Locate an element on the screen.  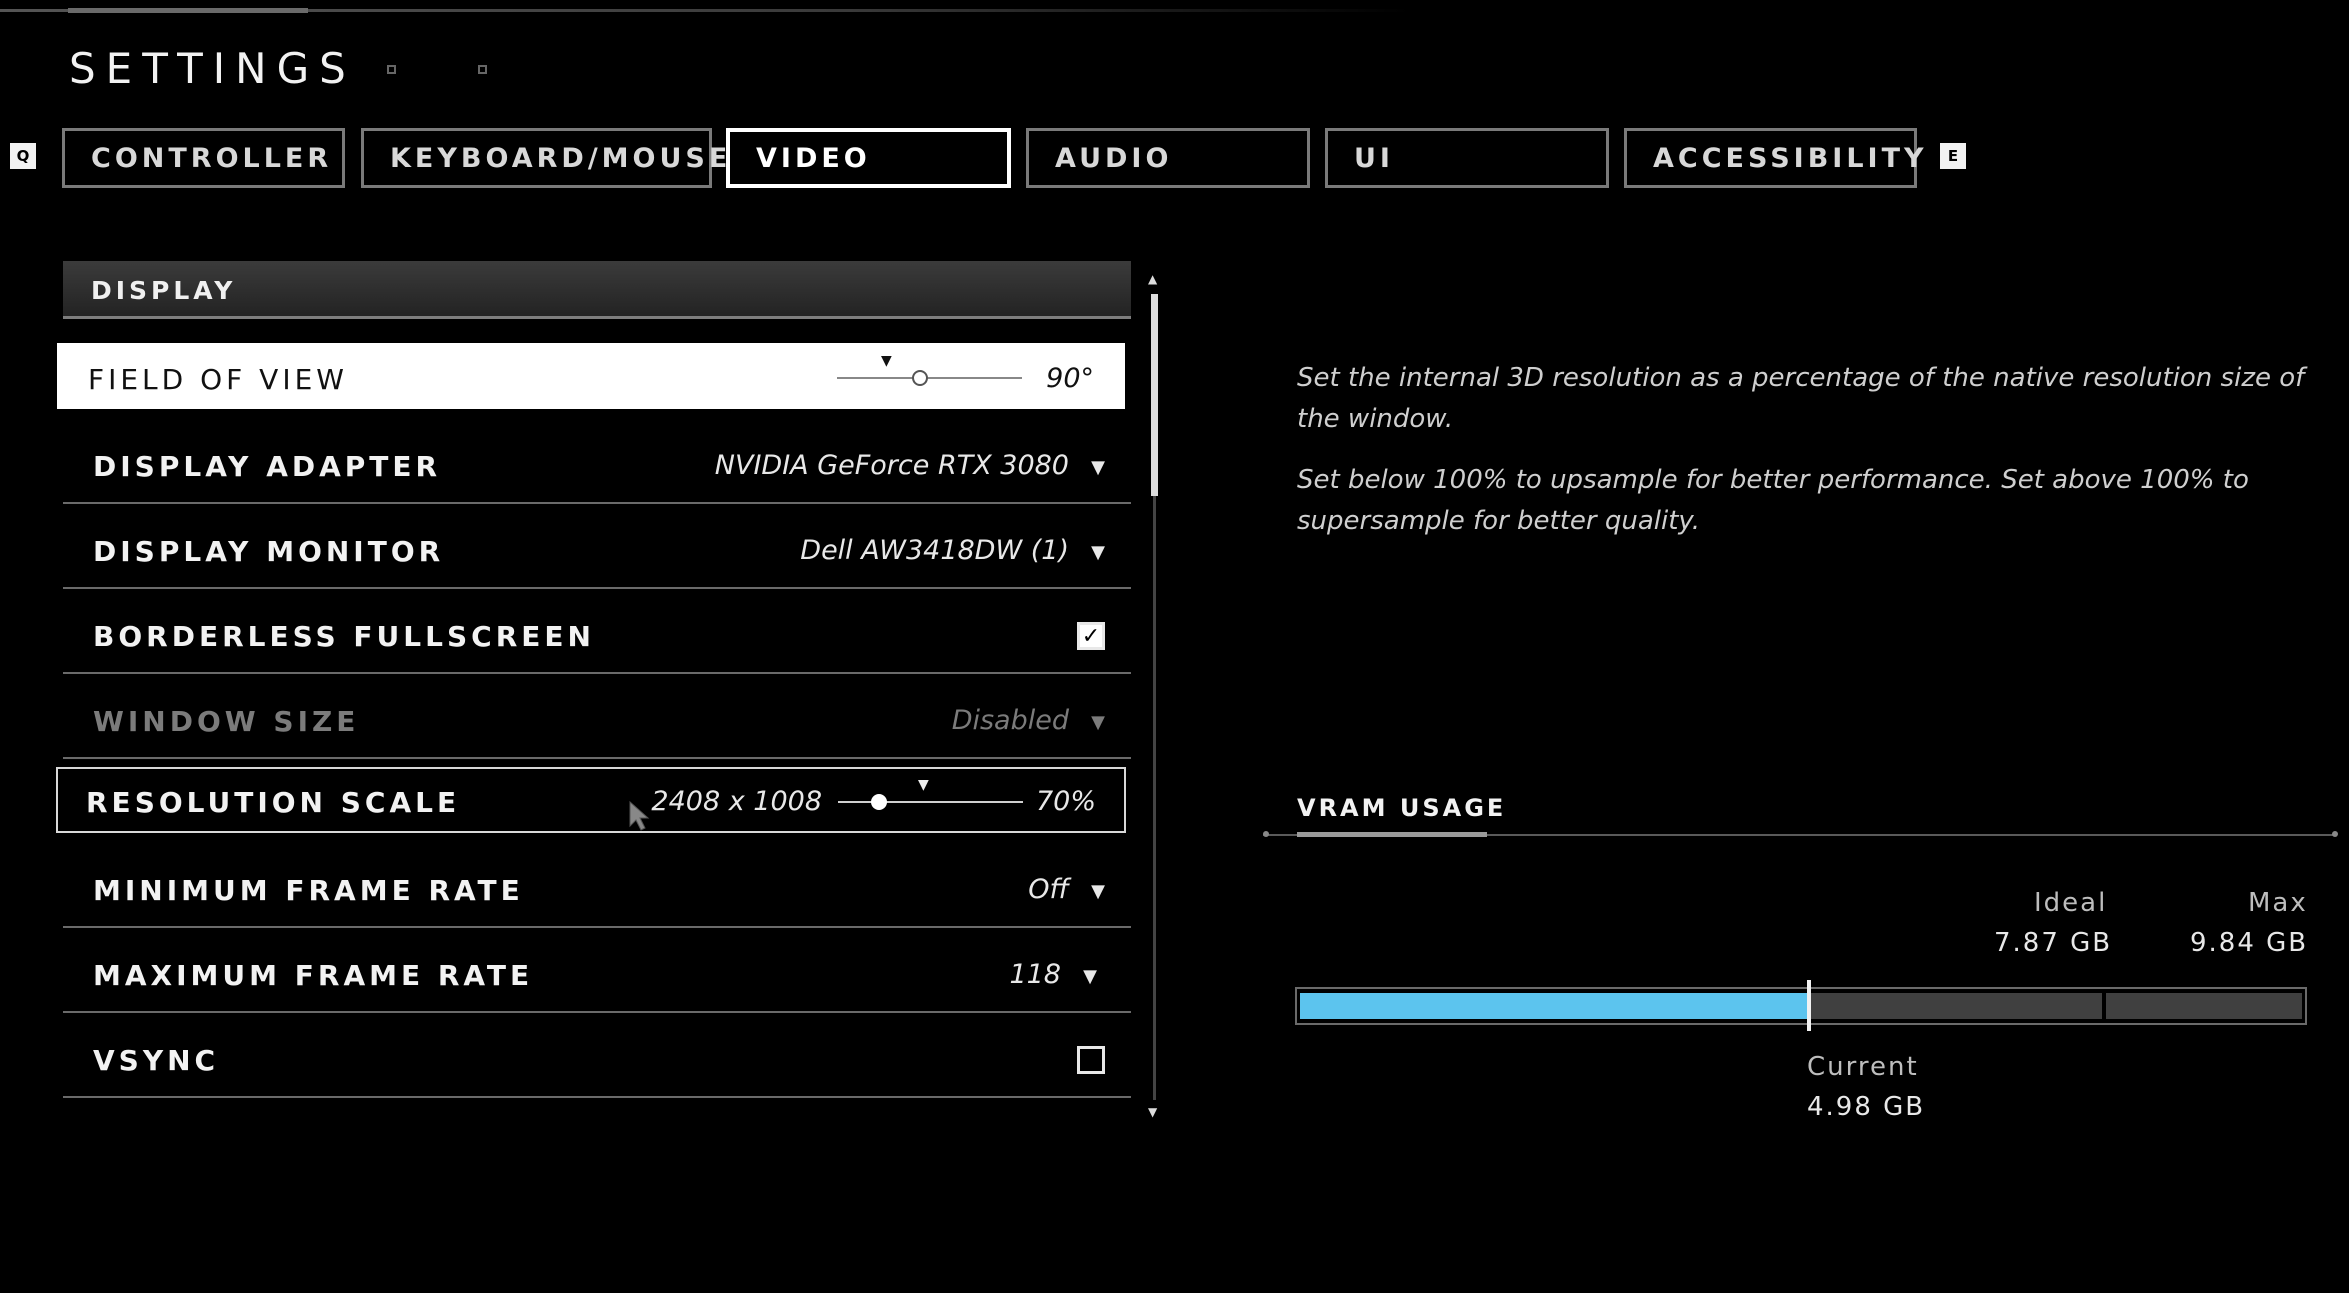
max-fps-value: 118 is located at coordinates (1035, 974).